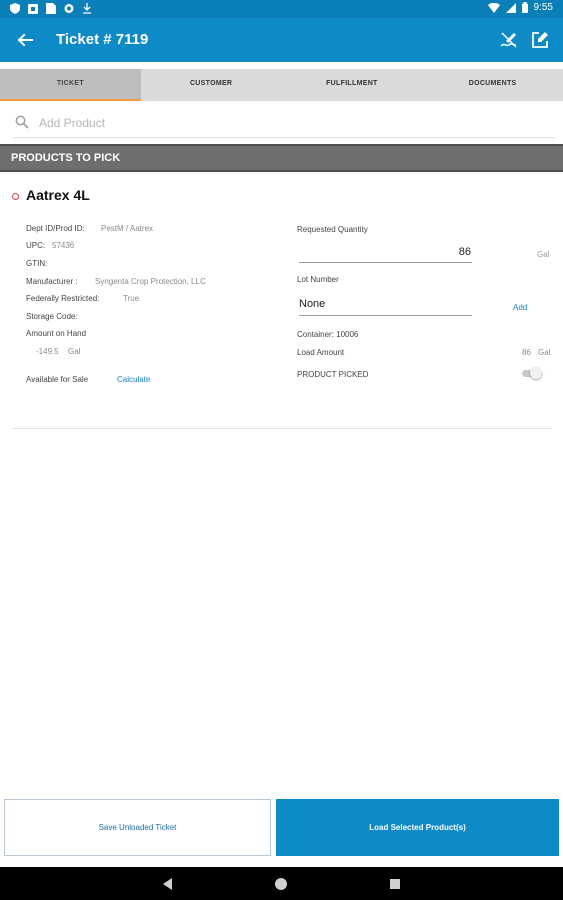  Describe the element at coordinates (526, 352) in the screenshot. I see `load-amount-value: 86` at that location.